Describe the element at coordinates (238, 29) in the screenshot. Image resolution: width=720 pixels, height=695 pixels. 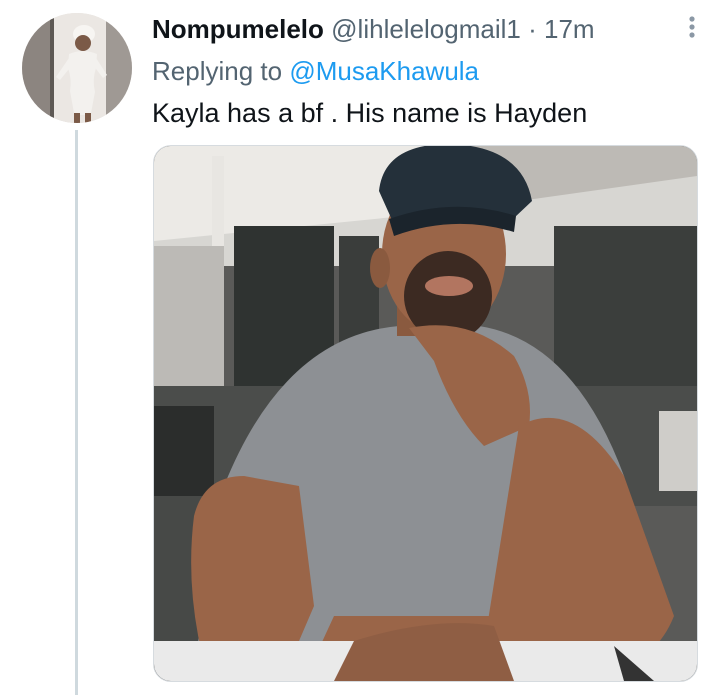
I see `display-name: Nompumelelo` at that location.